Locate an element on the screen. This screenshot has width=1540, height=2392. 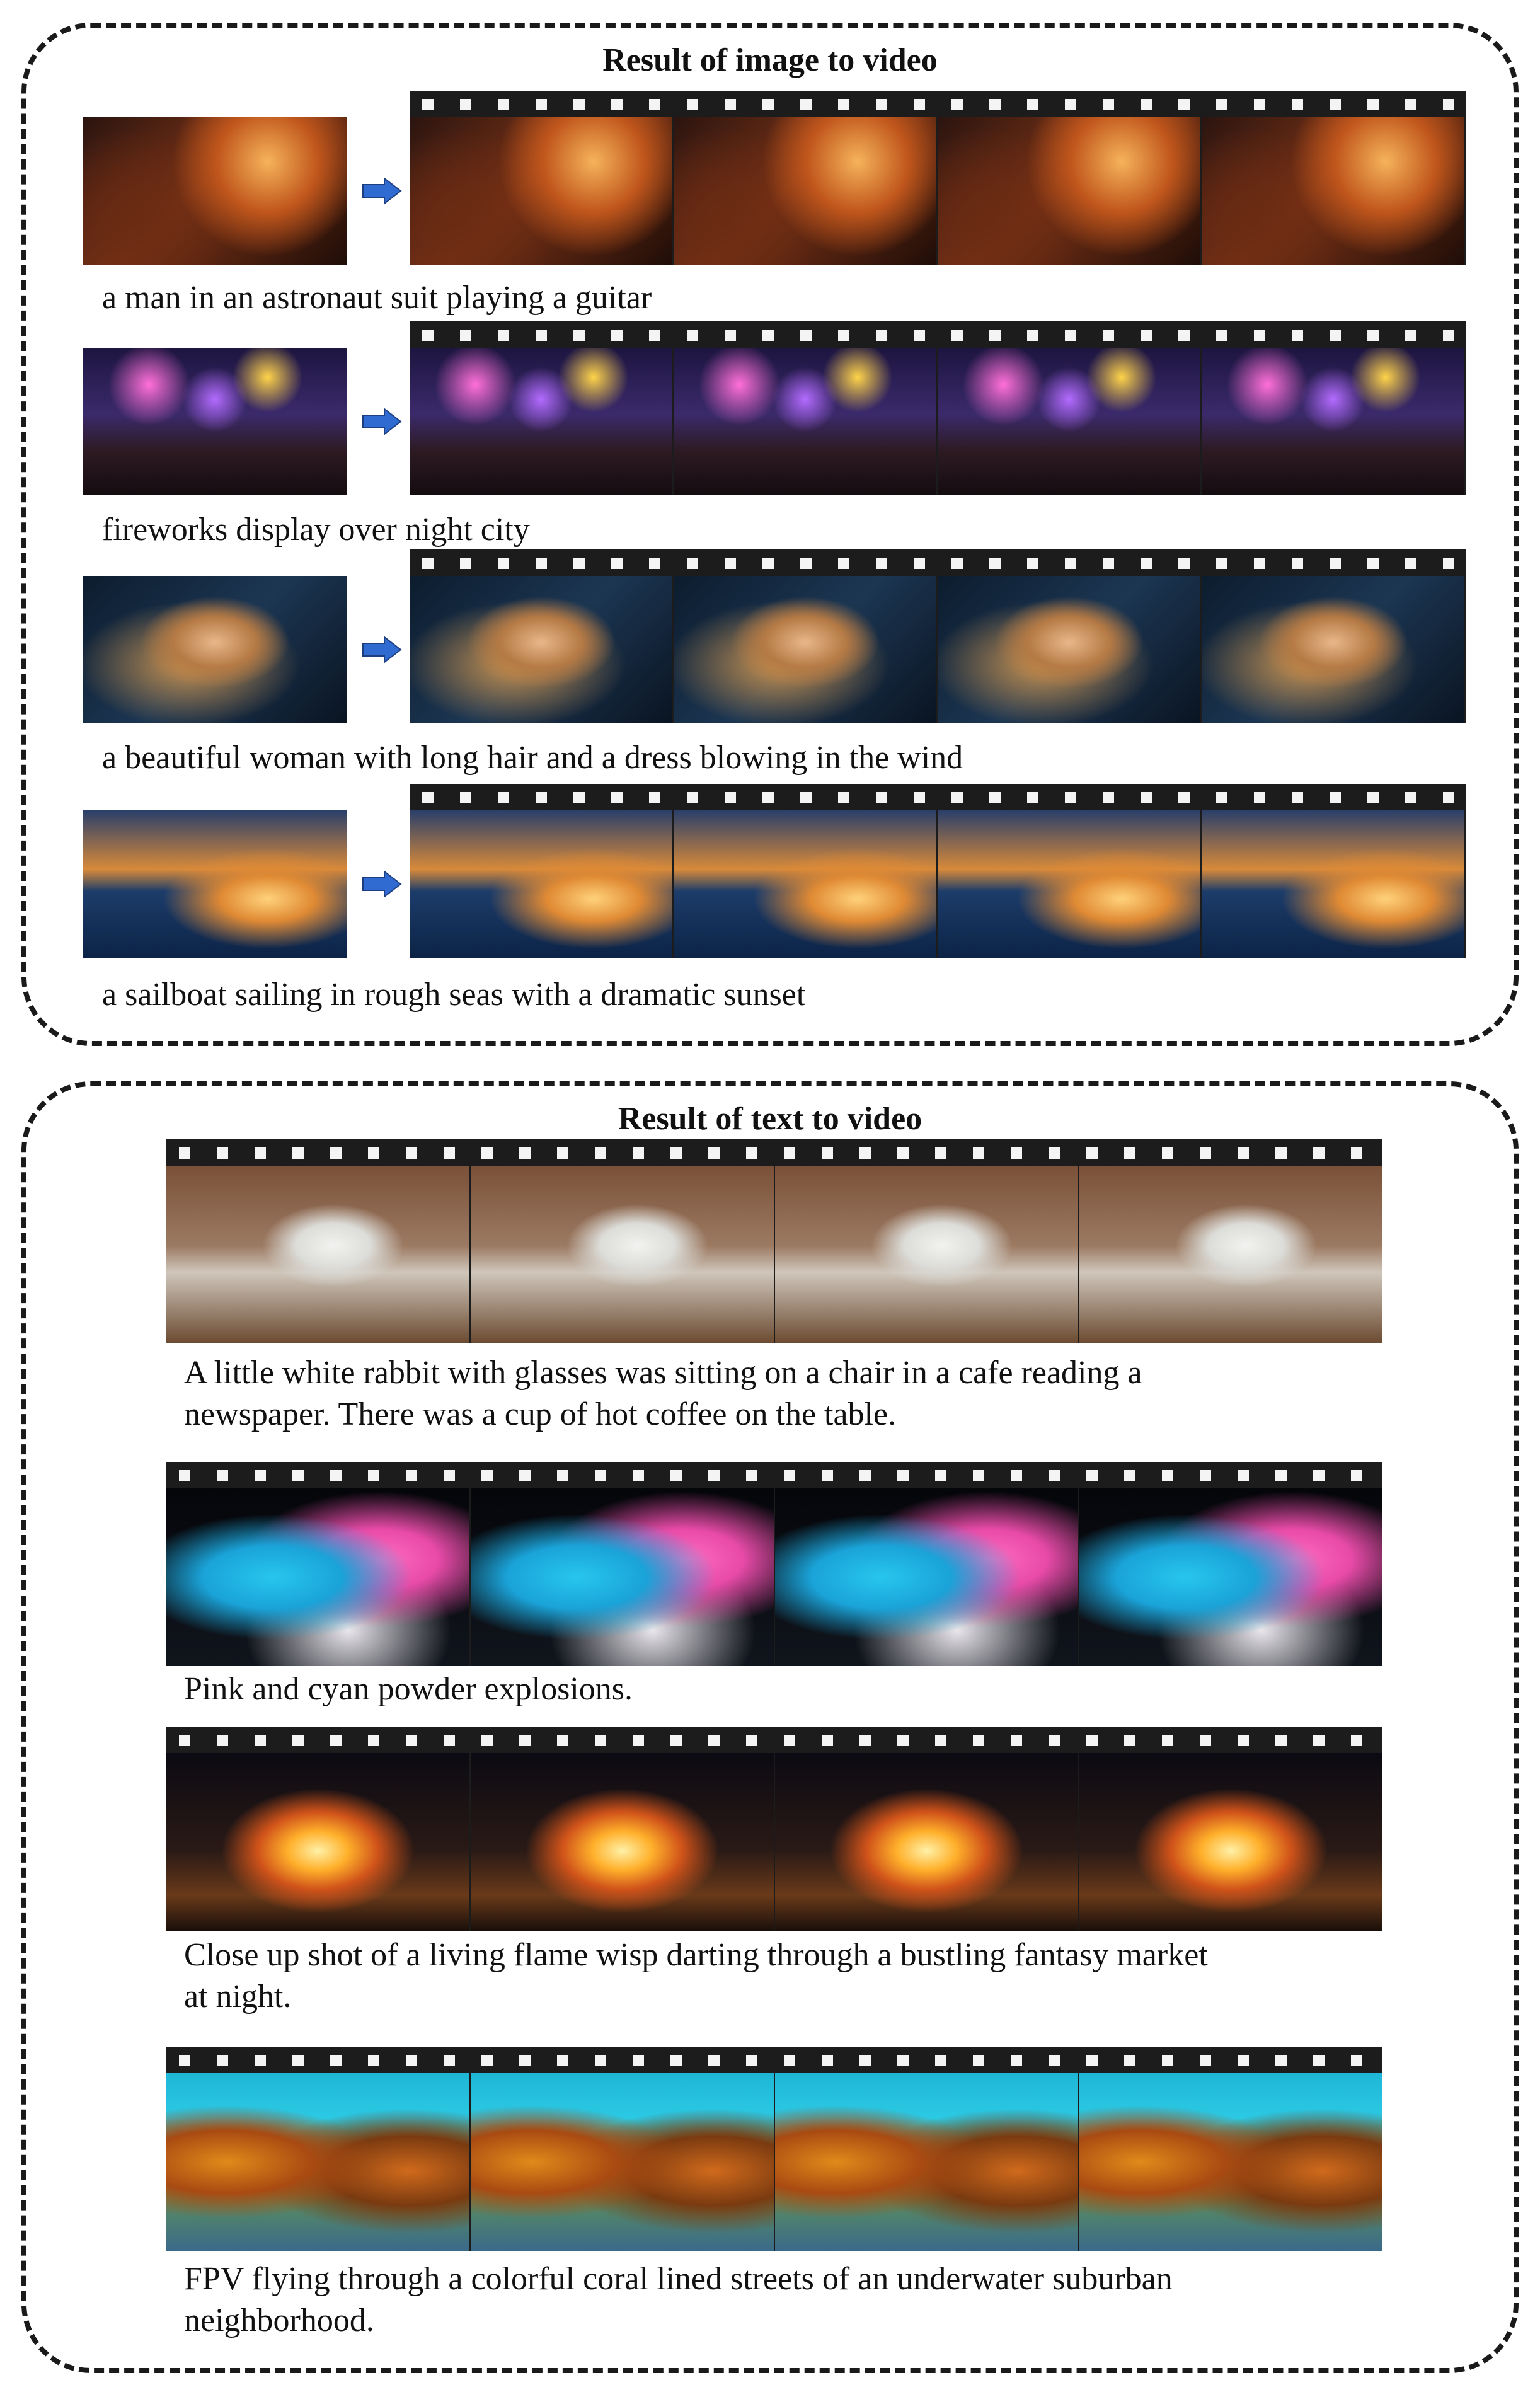
image-to-video-title: Result of image to video is located at coordinates (770, 60).